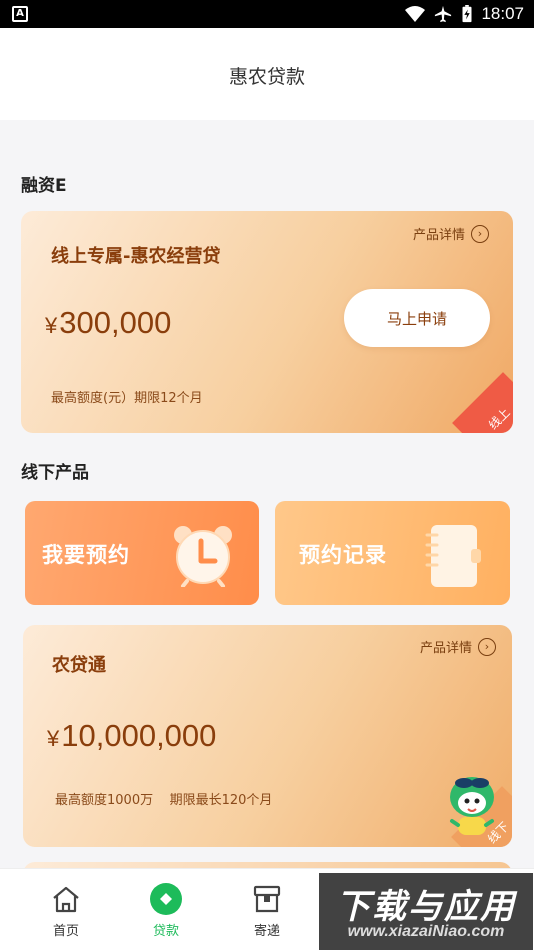 The height and width of the screenshot is (950, 534). Describe the element at coordinates (44, 186) in the screenshot. I see `section-title-financing: 融资E` at that location.